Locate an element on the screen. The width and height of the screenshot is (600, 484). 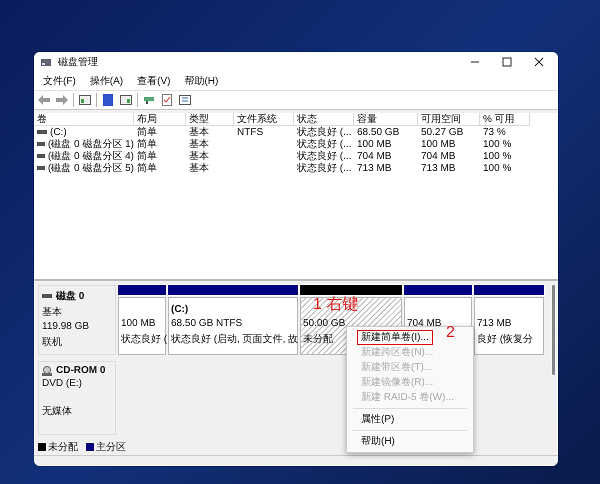
table-cell-text: (磁盘 0 磁盘分区 4) is located at coordinates (91, 156).